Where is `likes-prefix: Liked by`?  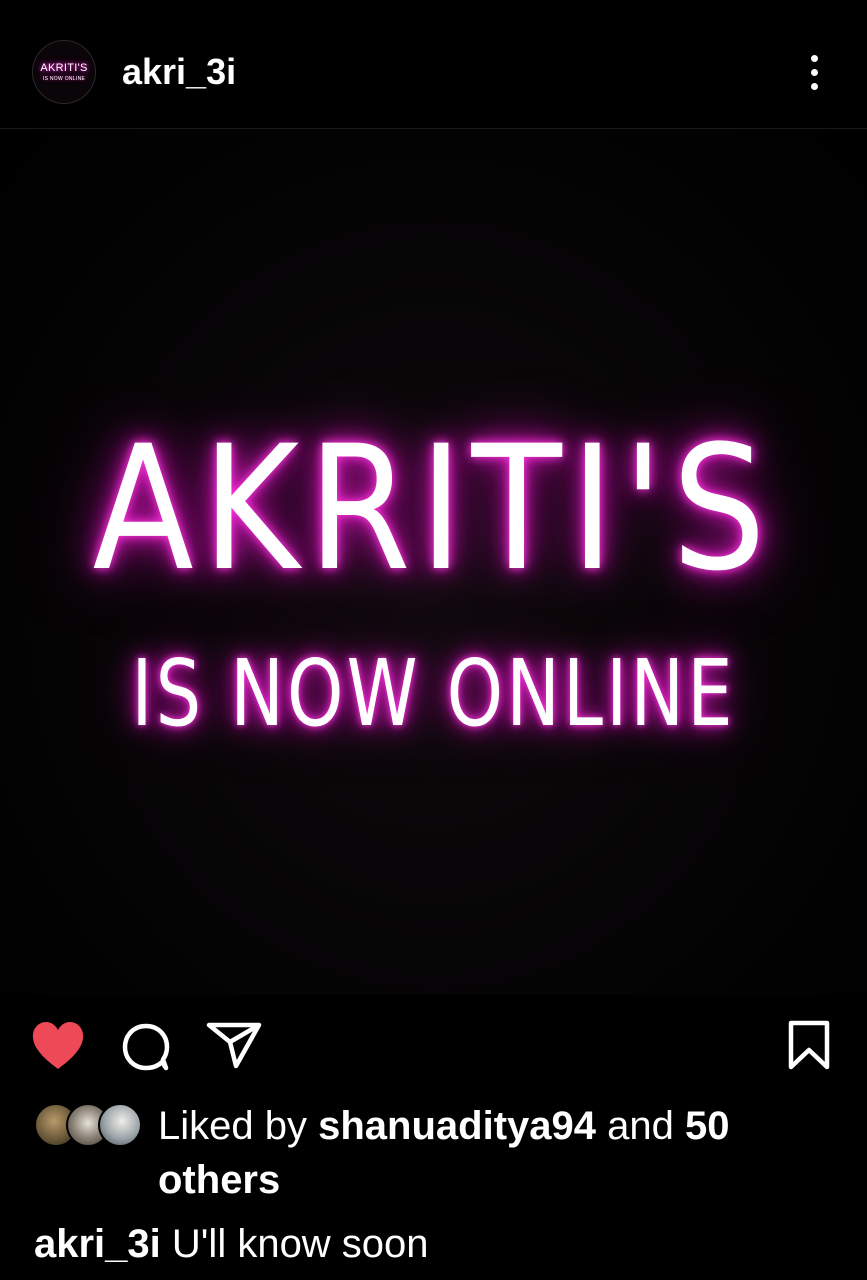
likes-prefix: Liked by is located at coordinates (232, 1126).